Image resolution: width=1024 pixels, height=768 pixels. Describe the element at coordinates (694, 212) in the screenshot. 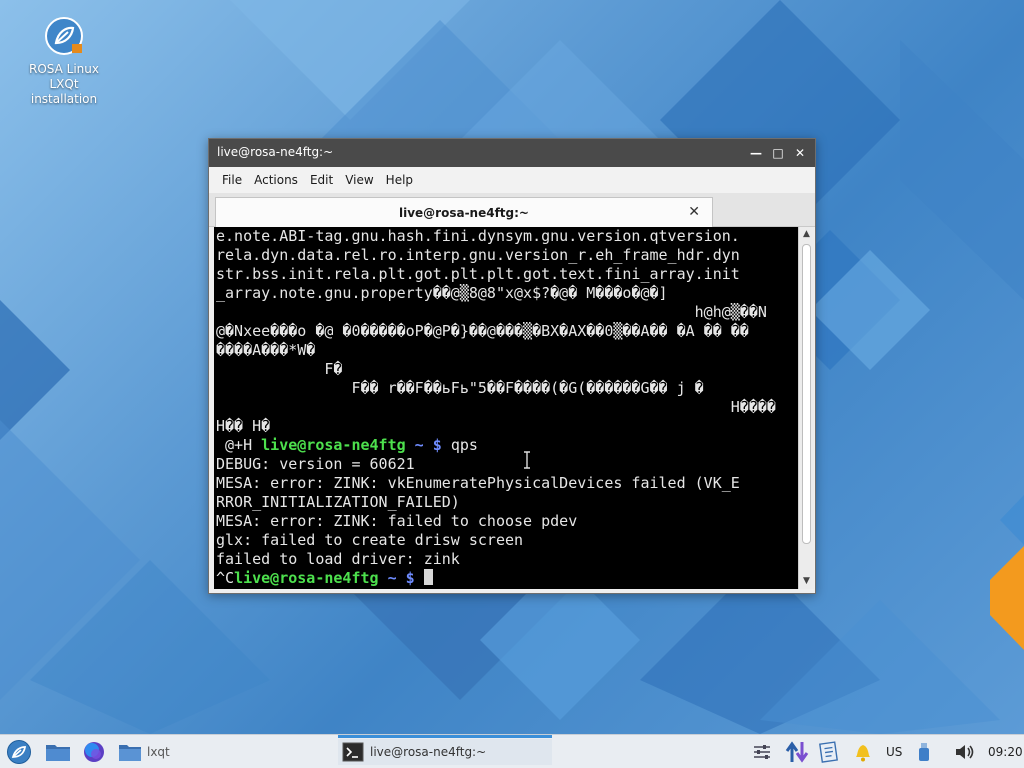

I see `tab-close-icon: ✕` at that location.